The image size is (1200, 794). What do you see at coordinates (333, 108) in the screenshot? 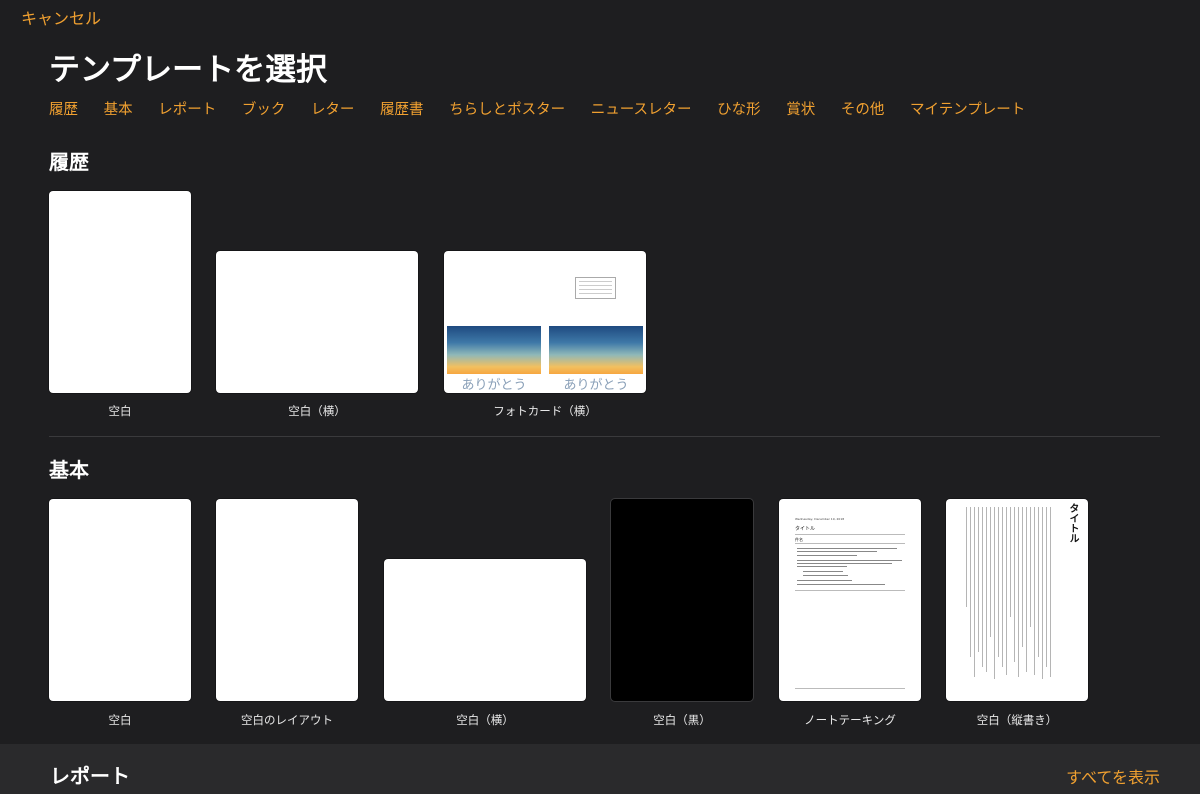
I see `category-letter: レター` at bounding box center [333, 108].